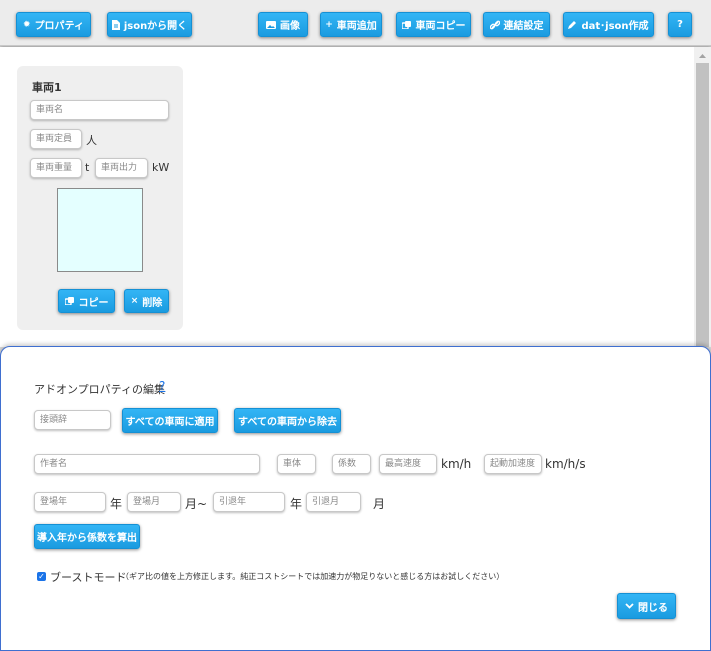  I want to click on link-icon, so click(494, 25).